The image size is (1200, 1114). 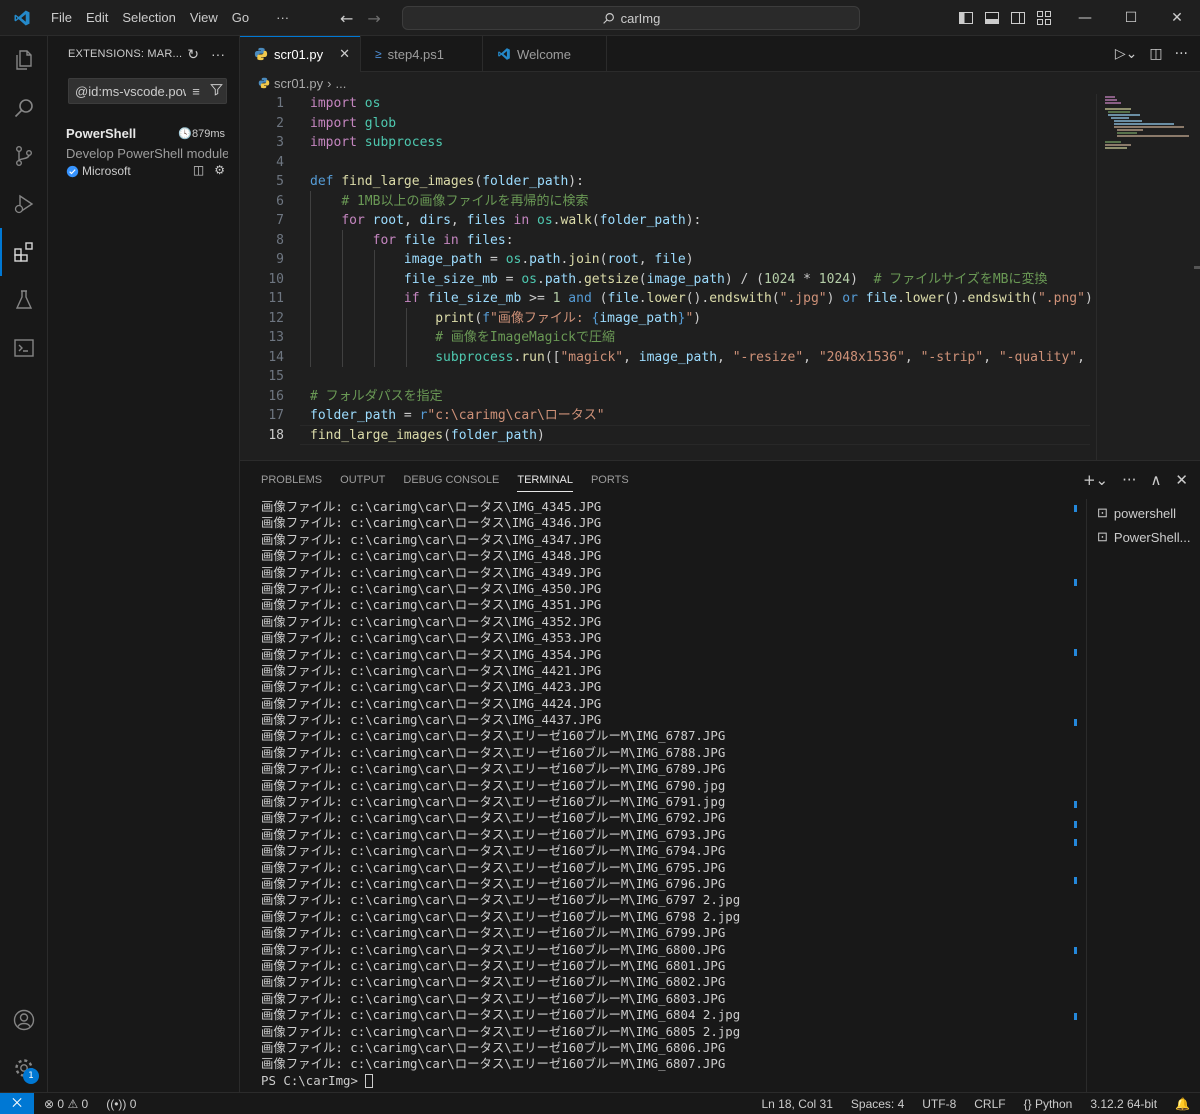 What do you see at coordinates (346, 18) in the screenshot?
I see `back-arrow-icon: ←` at bounding box center [346, 18].